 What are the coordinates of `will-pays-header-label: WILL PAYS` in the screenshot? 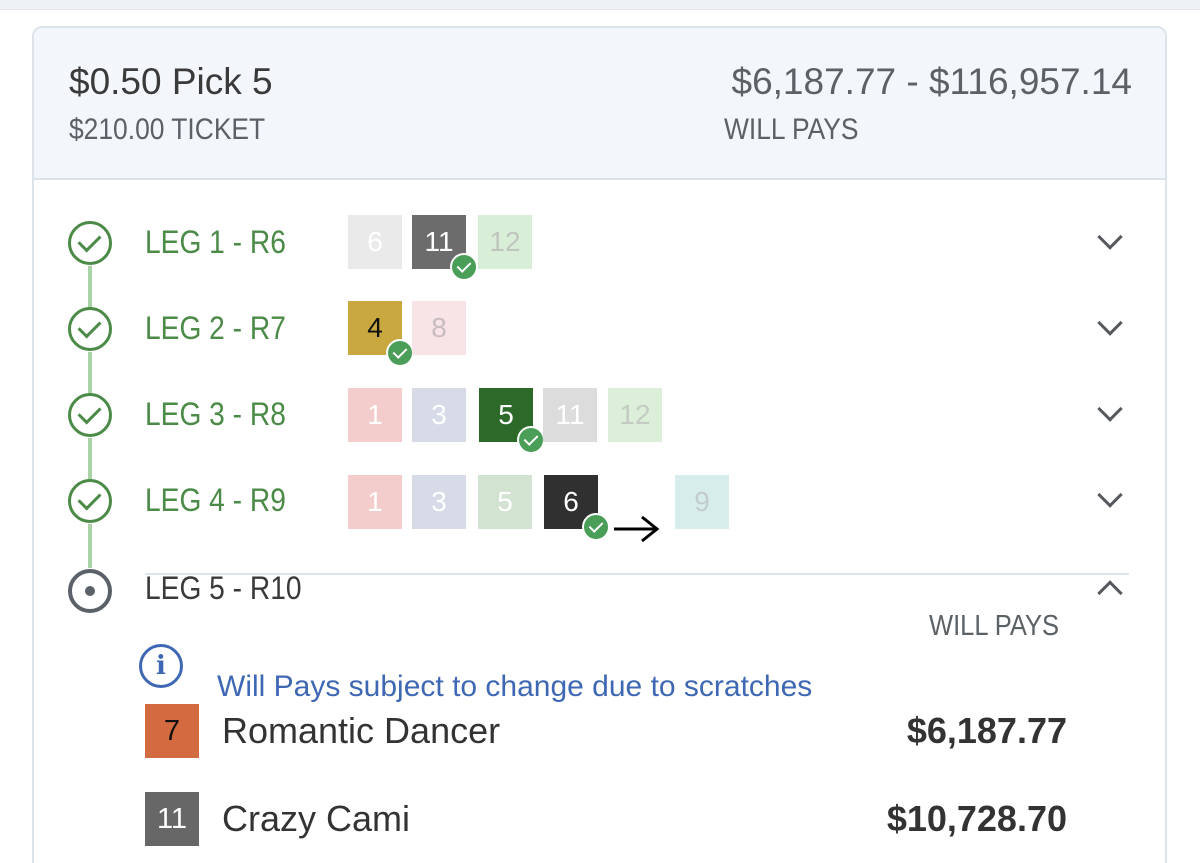 It's located at (791, 129).